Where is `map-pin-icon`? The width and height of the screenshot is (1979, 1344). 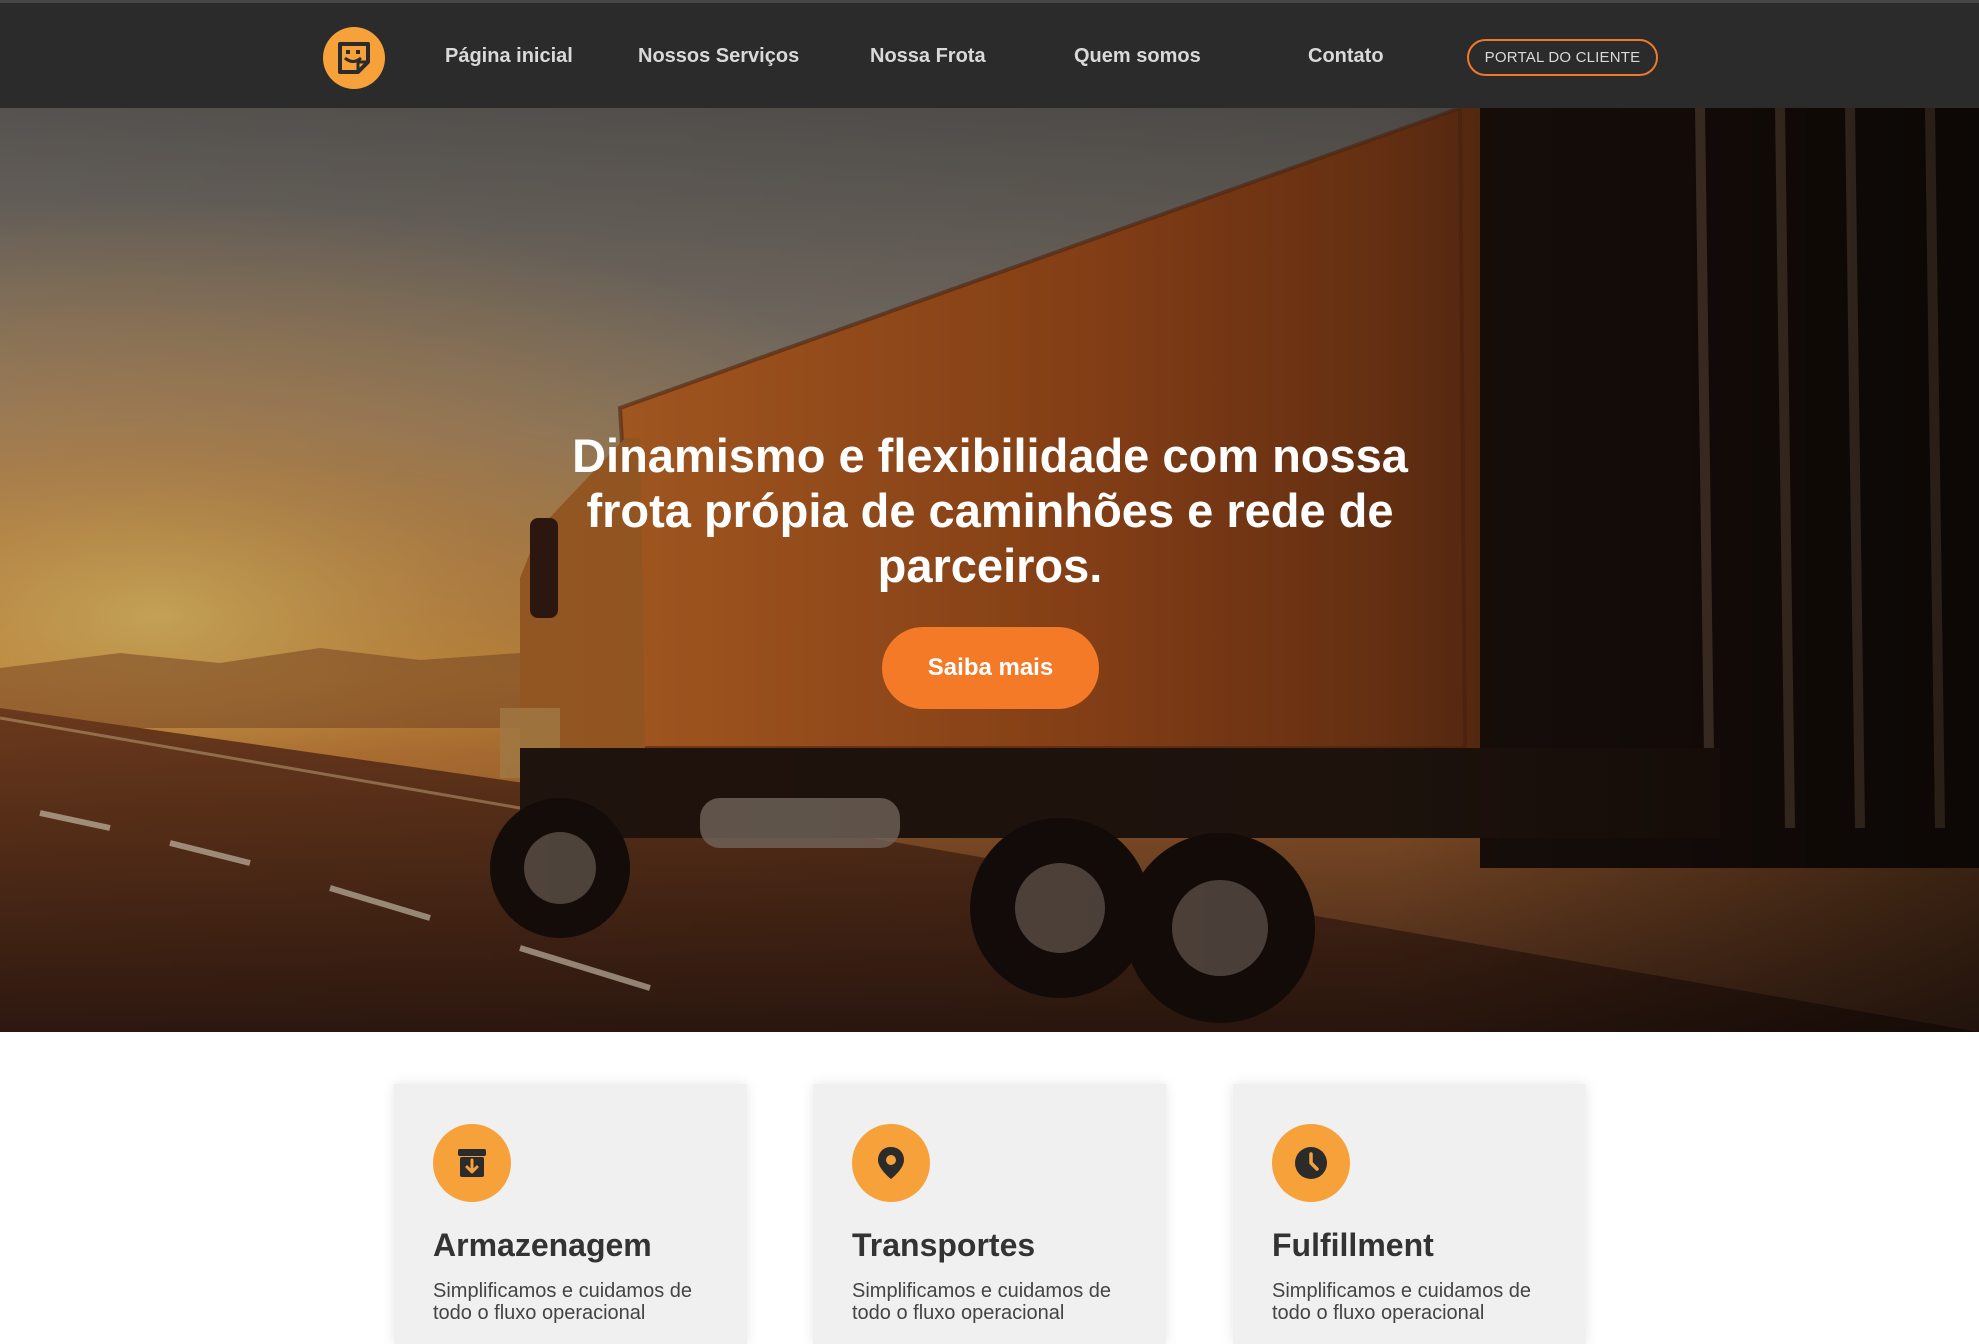
map-pin-icon is located at coordinates (891, 1163).